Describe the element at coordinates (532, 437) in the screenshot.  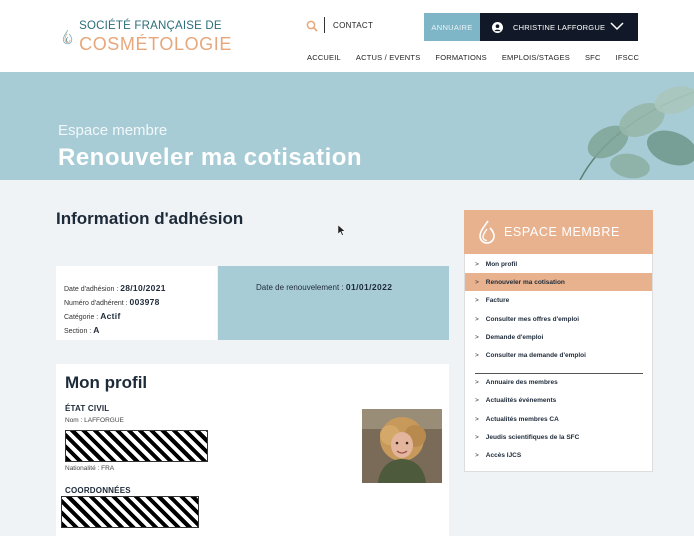
I see `sidebar-item-label: Jeudis scientifiques de la SFC` at that location.